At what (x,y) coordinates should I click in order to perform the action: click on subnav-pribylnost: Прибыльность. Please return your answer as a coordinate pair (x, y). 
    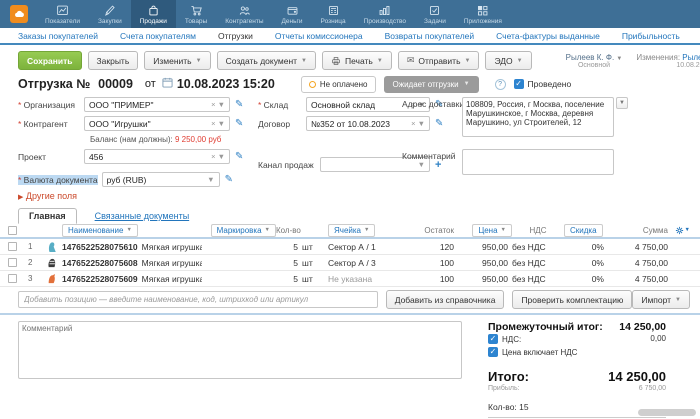
    Looking at the image, I should click on (651, 36).